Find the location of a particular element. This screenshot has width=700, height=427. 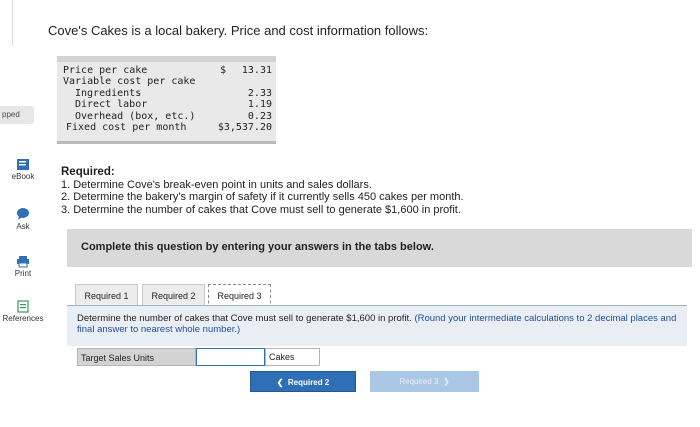

chat-bubble-icon is located at coordinates (23, 214).